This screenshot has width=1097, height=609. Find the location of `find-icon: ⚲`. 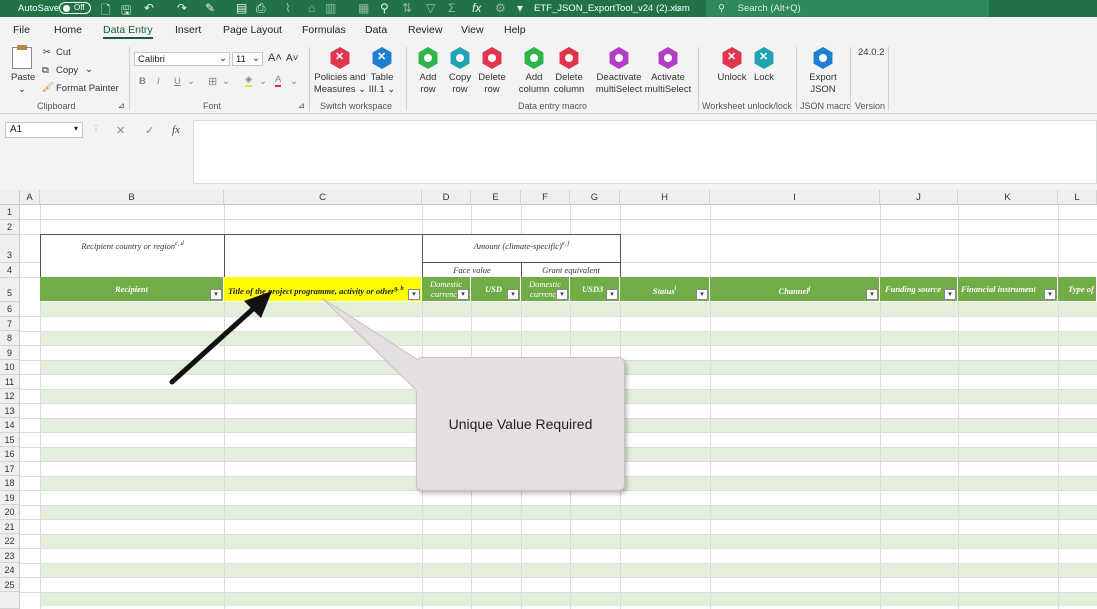

find-icon: ⚲ is located at coordinates (384, 8).